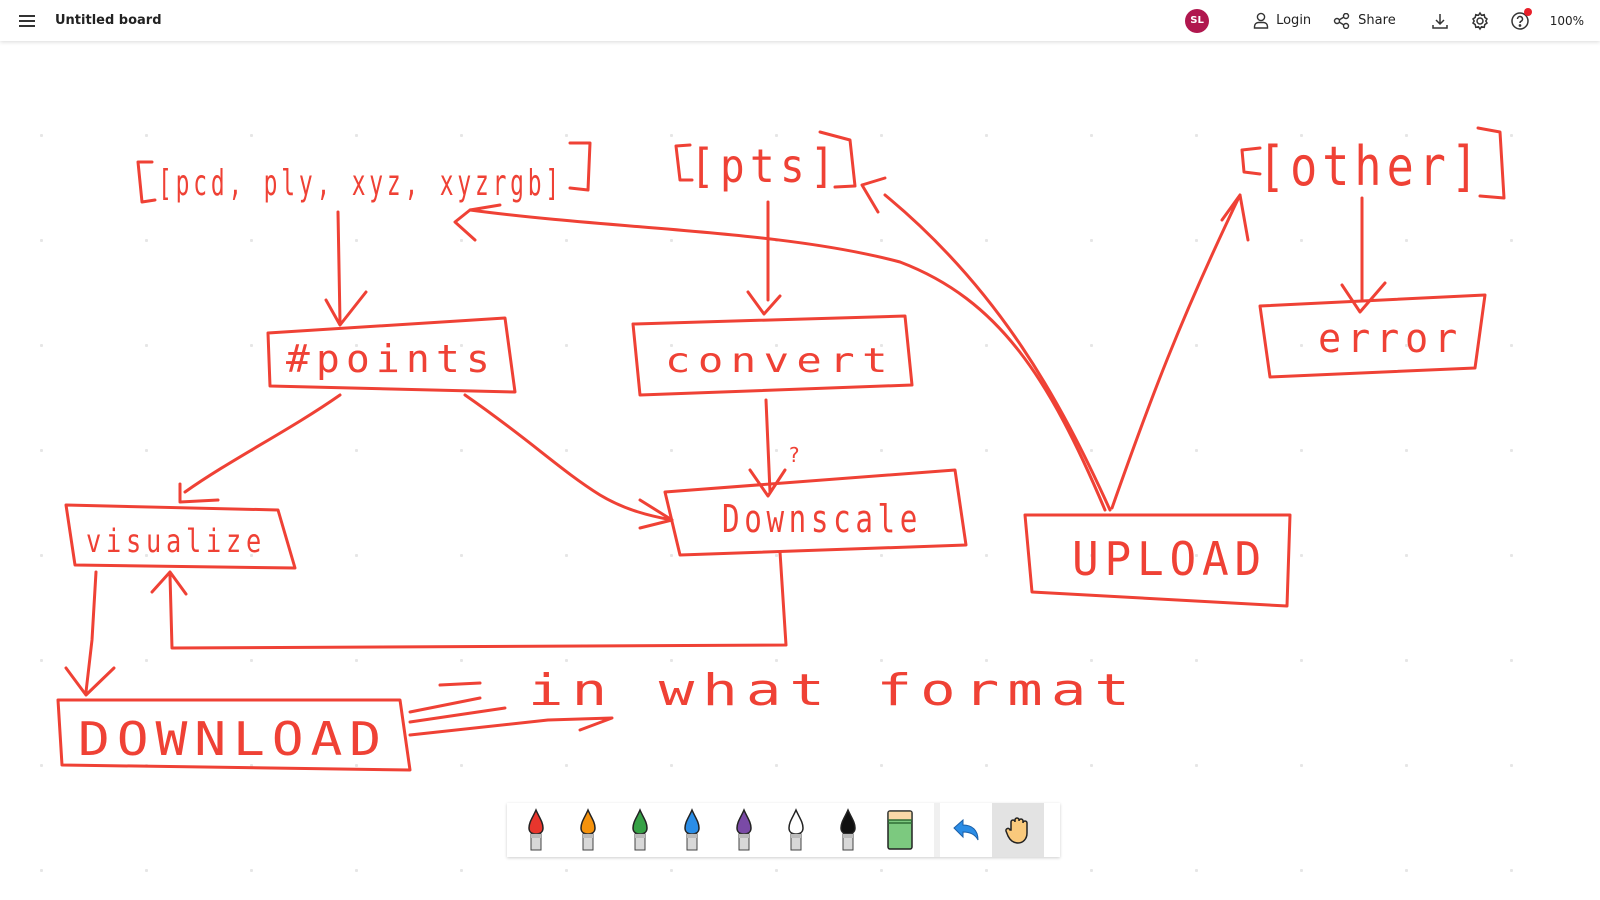 The image size is (1600, 900). I want to click on pen-orange-button, so click(588, 830).